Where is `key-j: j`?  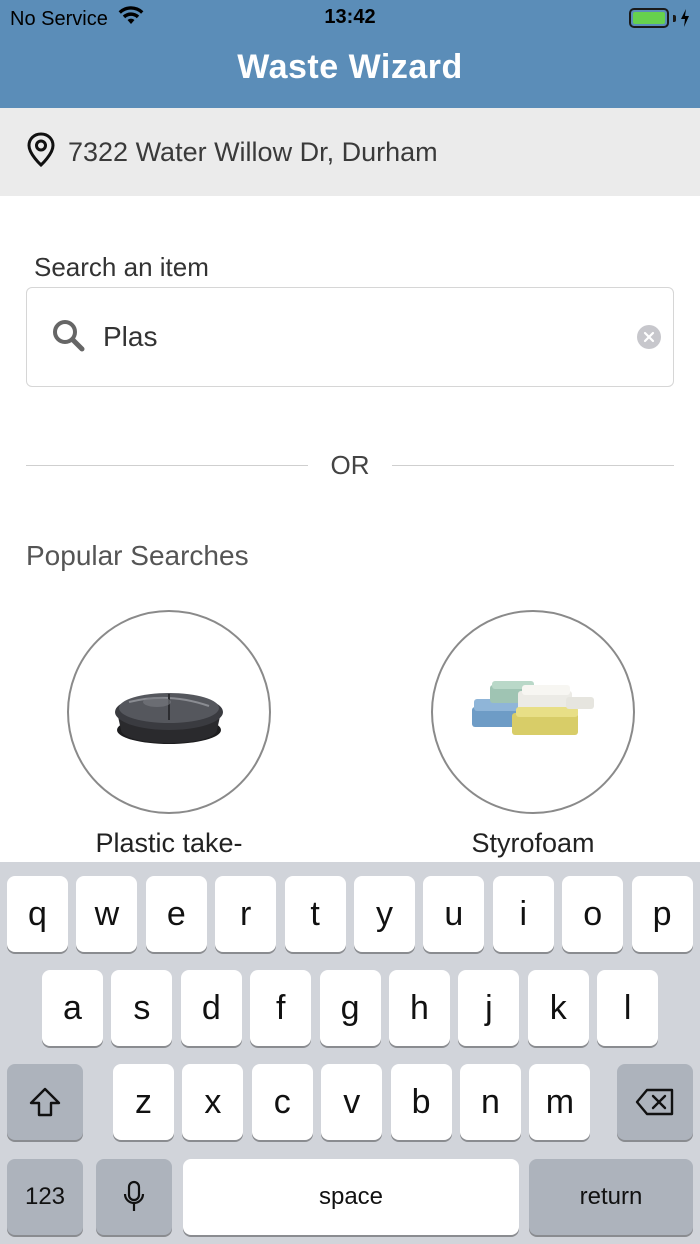 key-j: j is located at coordinates (489, 1008).